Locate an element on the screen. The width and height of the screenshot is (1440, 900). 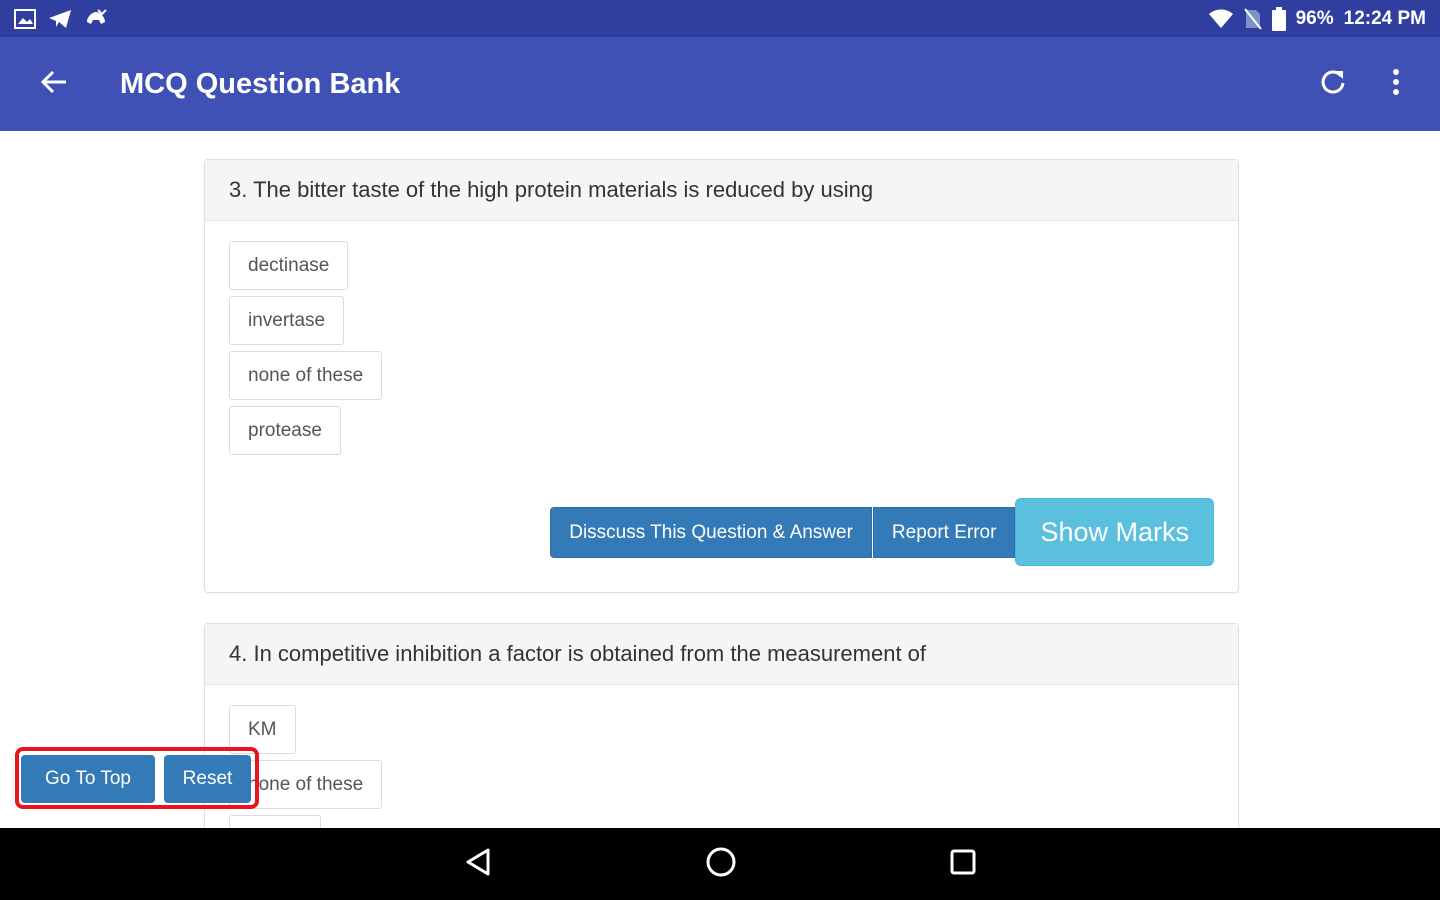
app-bar: MCQ Question Bank is located at coordinates (720, 84).